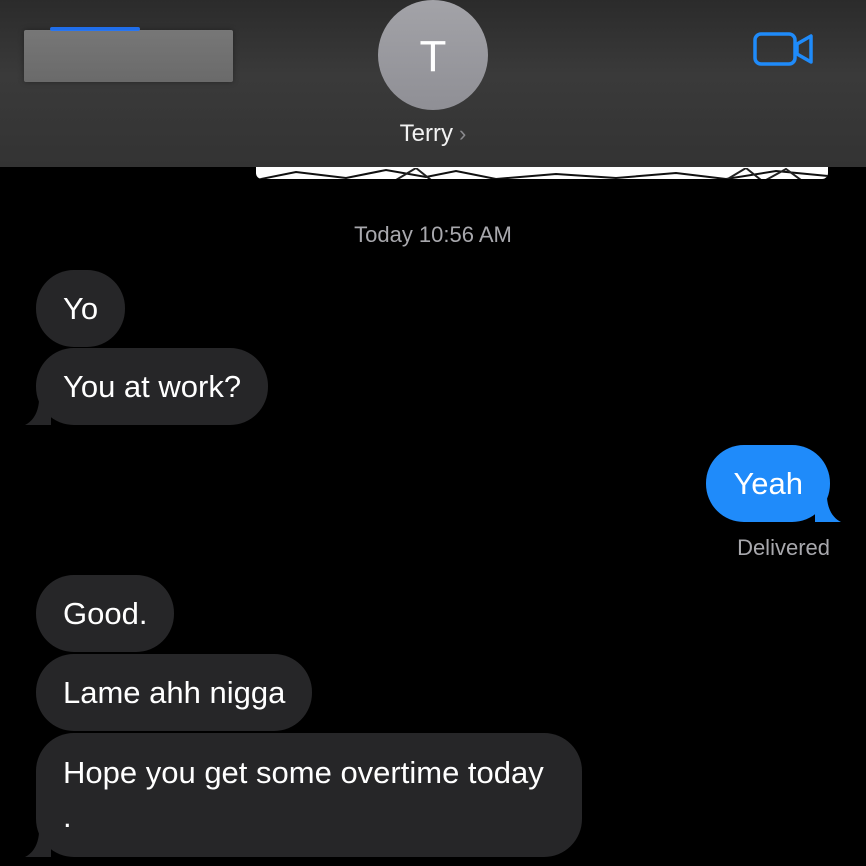  I want to click on avatar-initial: T, so click(433, 56).